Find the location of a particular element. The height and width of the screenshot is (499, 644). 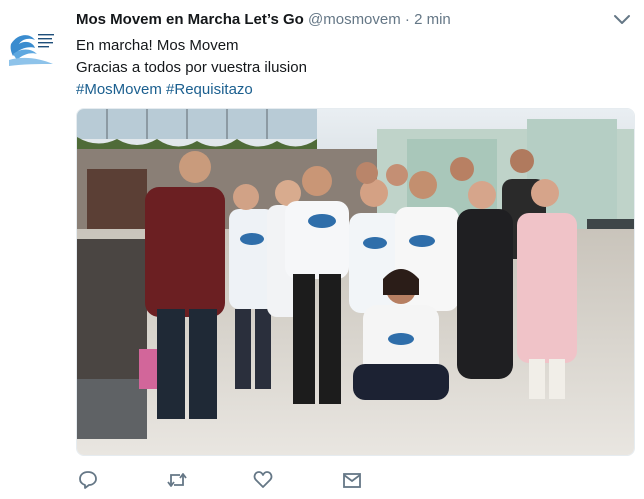

like-icon is located at coordinates (265, 482).